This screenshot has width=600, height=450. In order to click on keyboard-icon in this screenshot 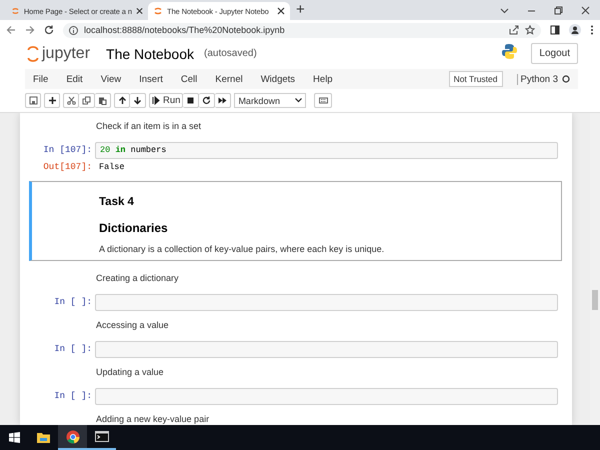, I will do `click(323, 100)`.